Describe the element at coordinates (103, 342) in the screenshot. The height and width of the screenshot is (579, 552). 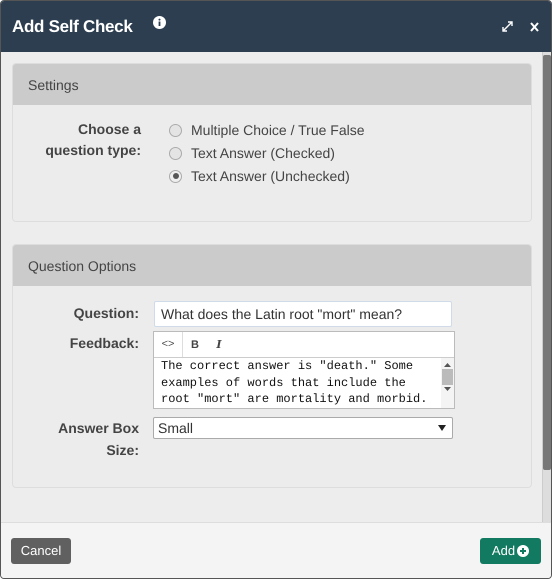
I see `field-label: Feedback:` at that location.